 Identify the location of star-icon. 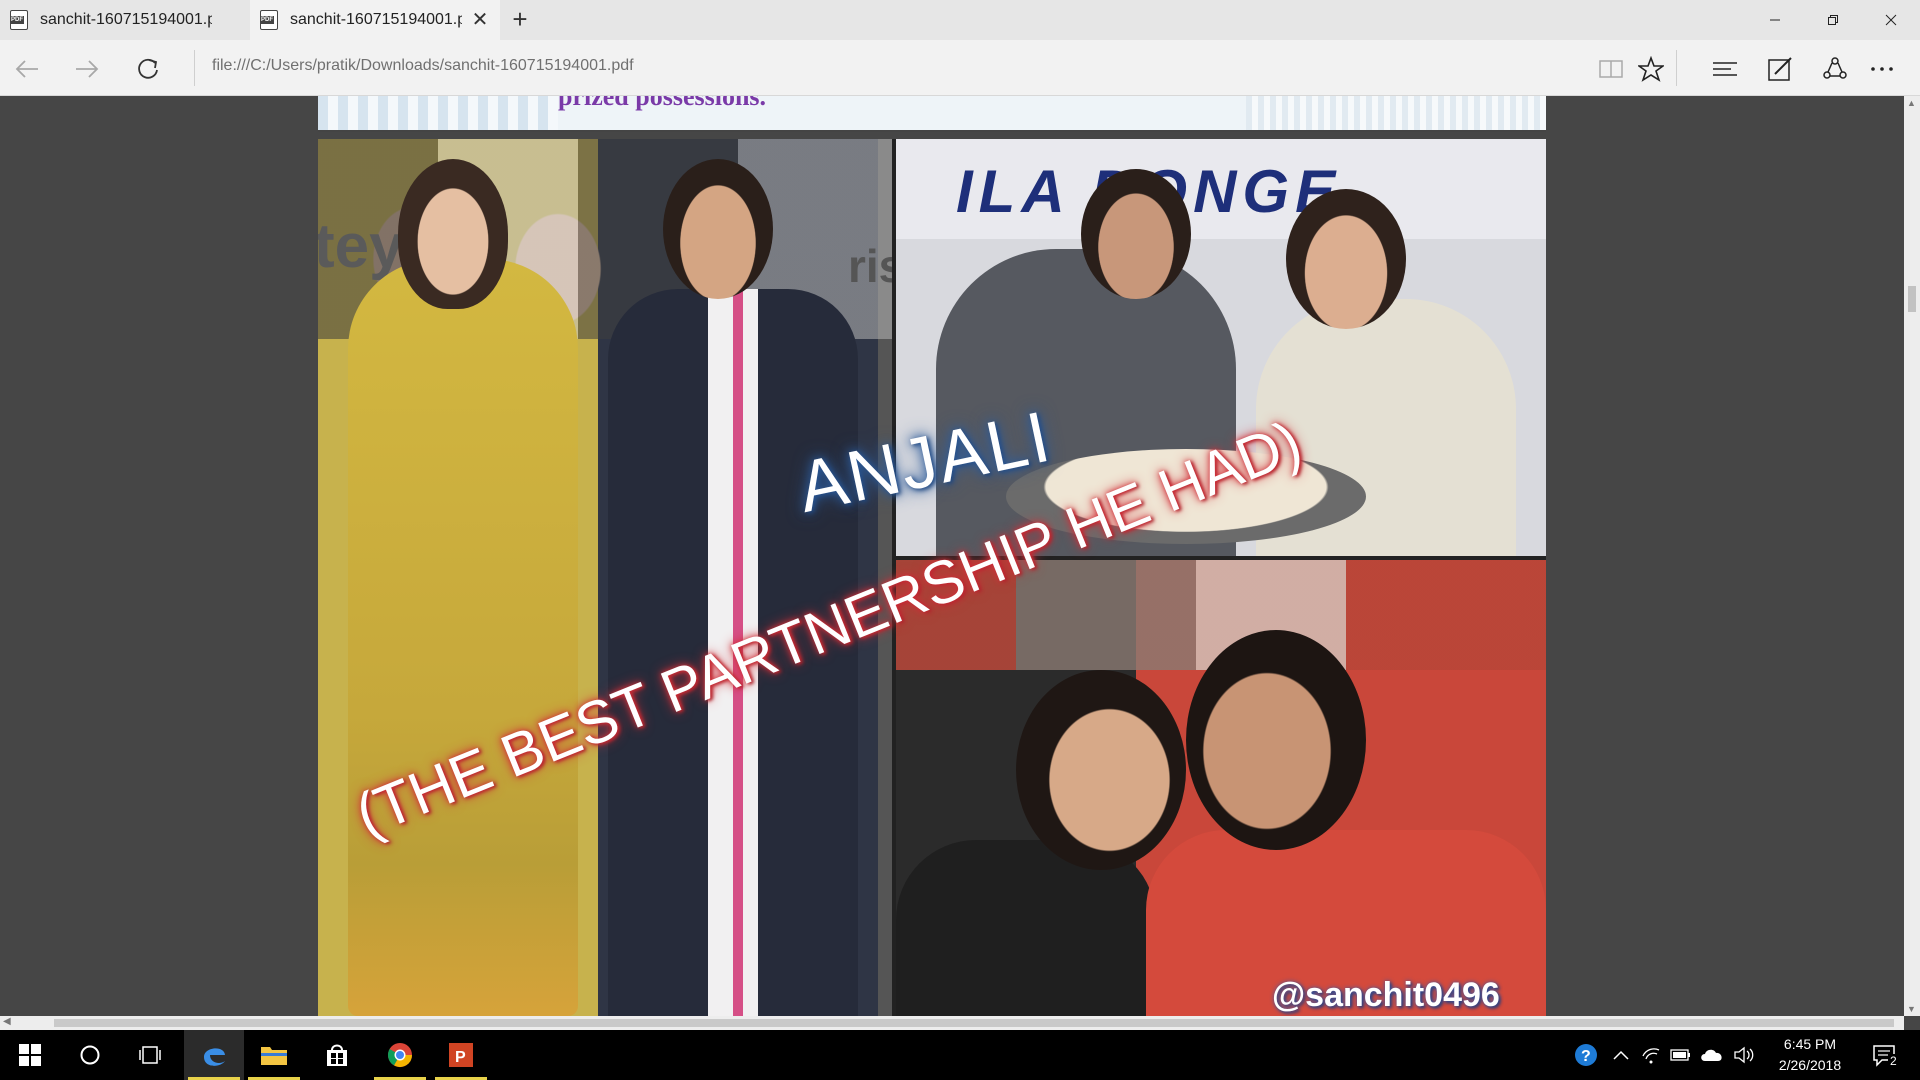
(1651, 69).